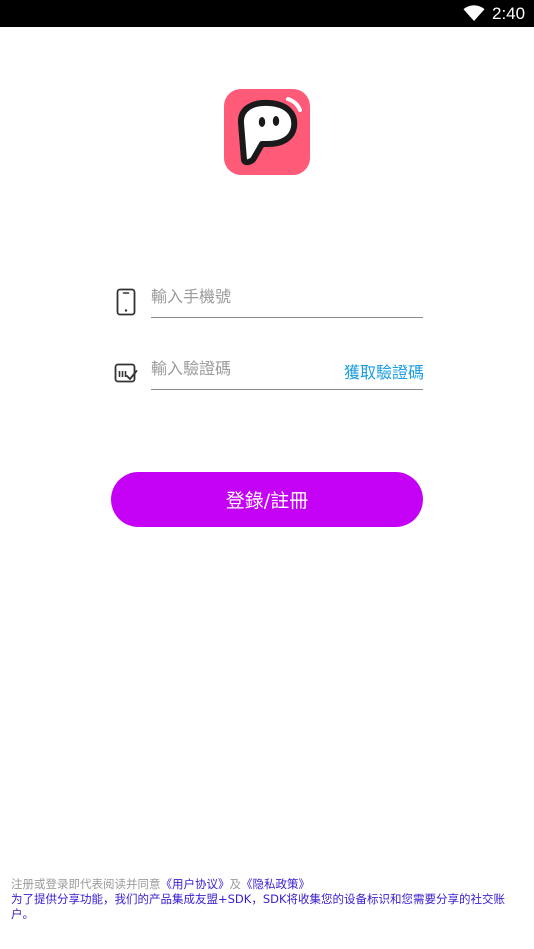 The width and height of the screenshot is (534, 949). What do you see at coordinates (275, 884) in the screenshot?
I see `privacy-policy-link: 《隐私政策》` at bounding box center [275, 884].